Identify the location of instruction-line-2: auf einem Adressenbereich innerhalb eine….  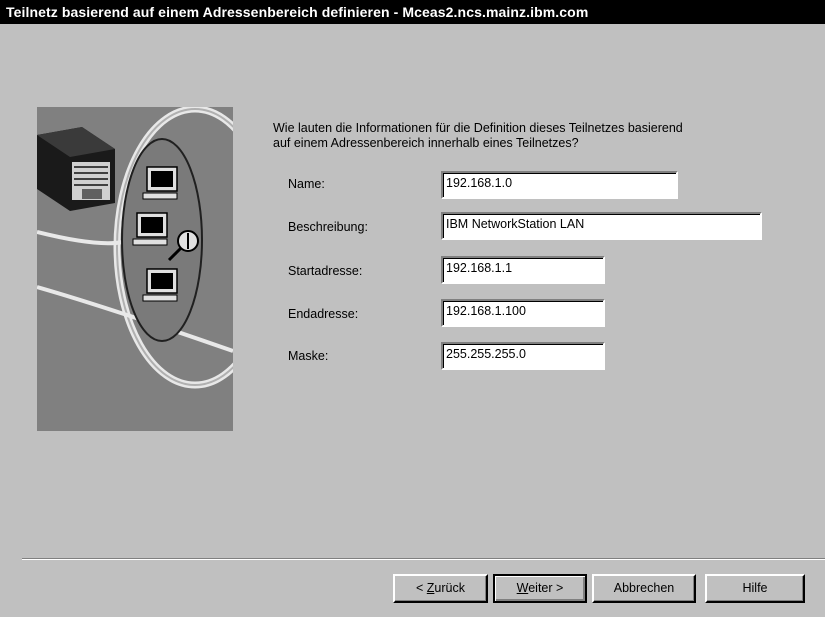
(426, 143).